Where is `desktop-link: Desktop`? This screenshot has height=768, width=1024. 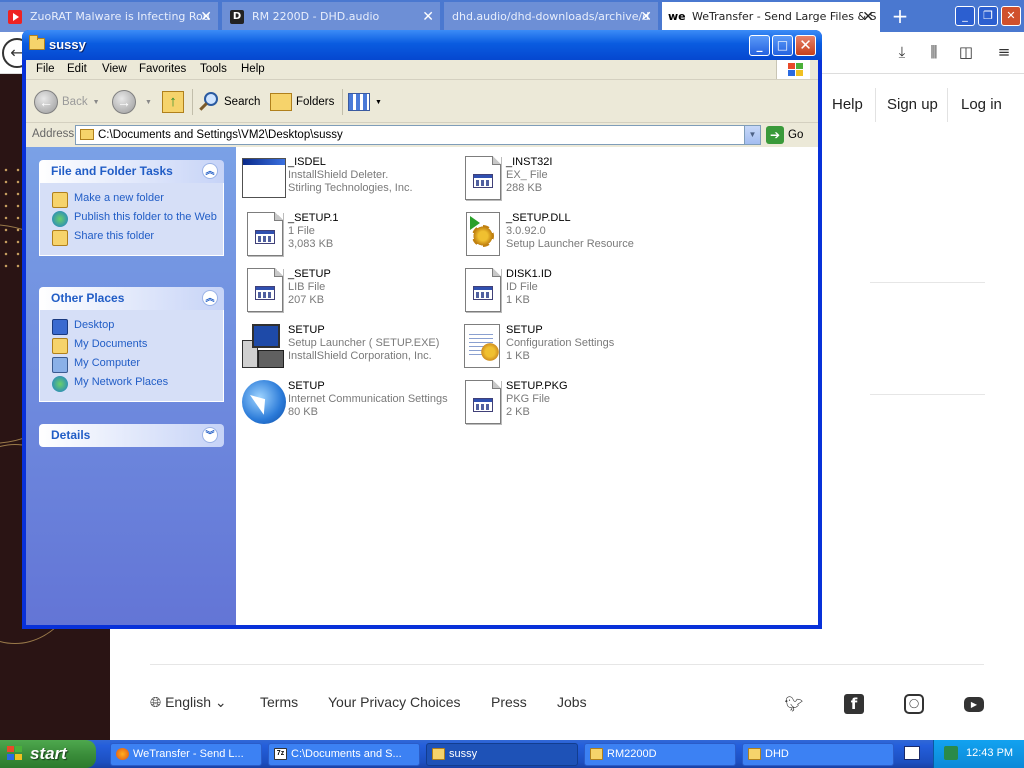 desktop-link: Desktop is located at coordinates (137, 327).